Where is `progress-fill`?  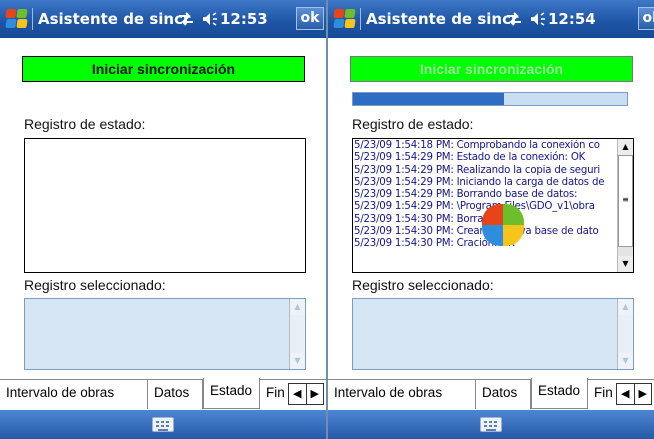 progress-fill is located at coordinates (428, 99).